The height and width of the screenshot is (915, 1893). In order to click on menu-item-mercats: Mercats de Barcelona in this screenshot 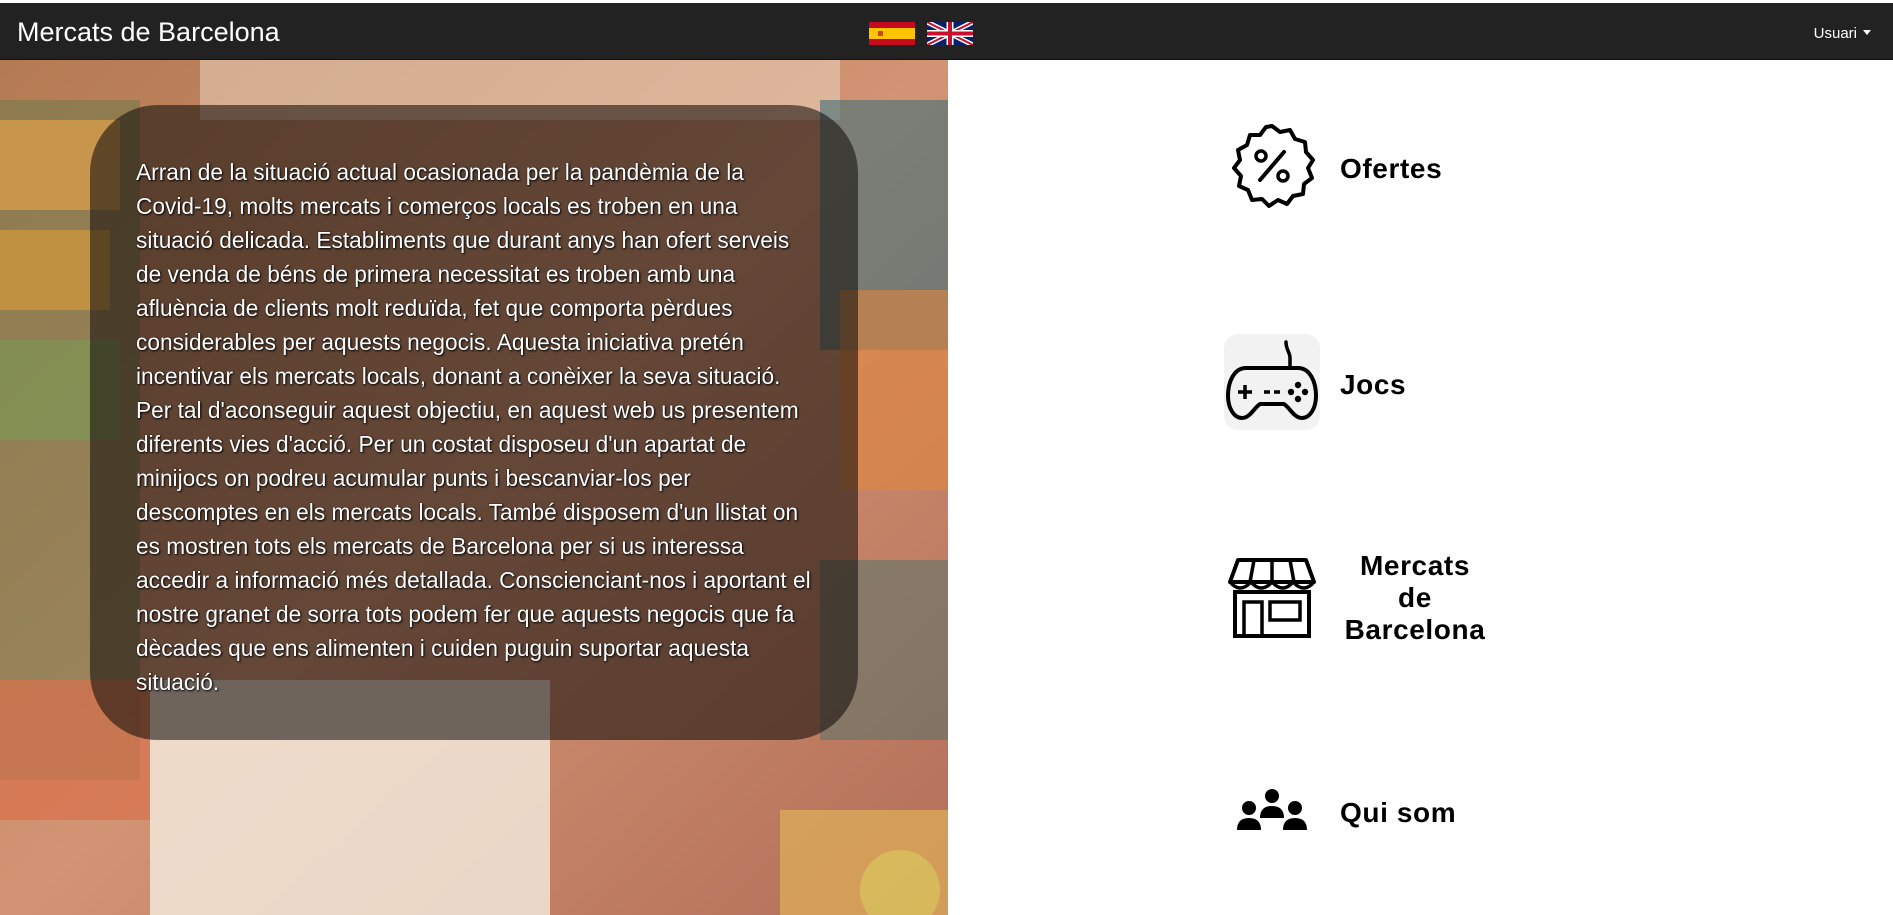, I will do `click(1374, 600)`.